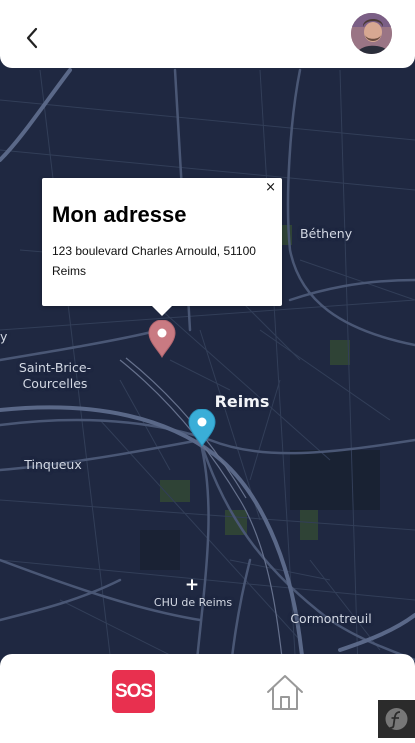 The width and height of the screenshot is (415, 743). I want to click on location-marker-icon, so click(202, 428).